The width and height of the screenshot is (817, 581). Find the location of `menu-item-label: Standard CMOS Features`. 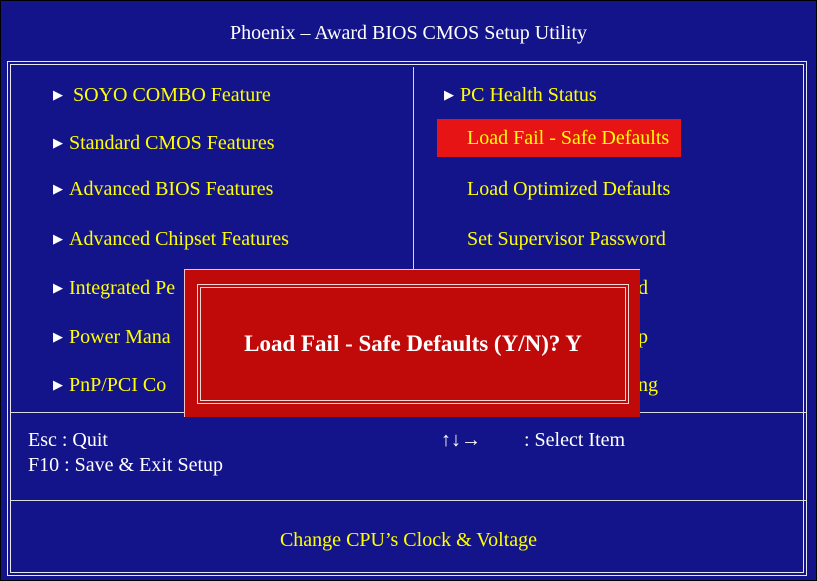

menu-item-label: Standard CMOS Features is located at coordinates (172, 143).